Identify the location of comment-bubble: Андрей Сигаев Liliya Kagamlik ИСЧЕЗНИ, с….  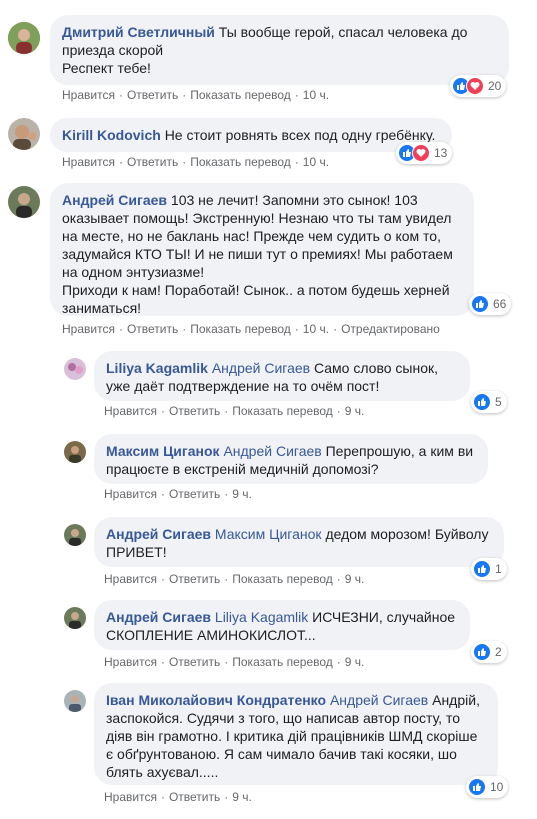
(282, 625).